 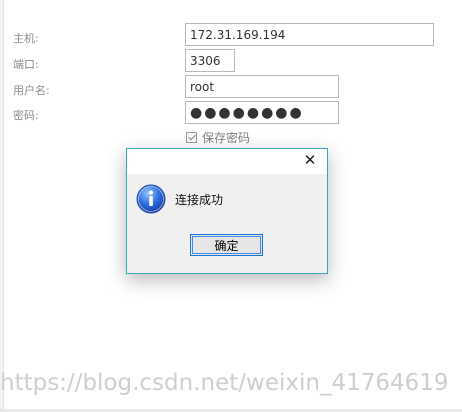 What do you see at coordinates (26, 64) in the screenshot?
I see `port-label: 端口:` at bounding box center [26, 64].